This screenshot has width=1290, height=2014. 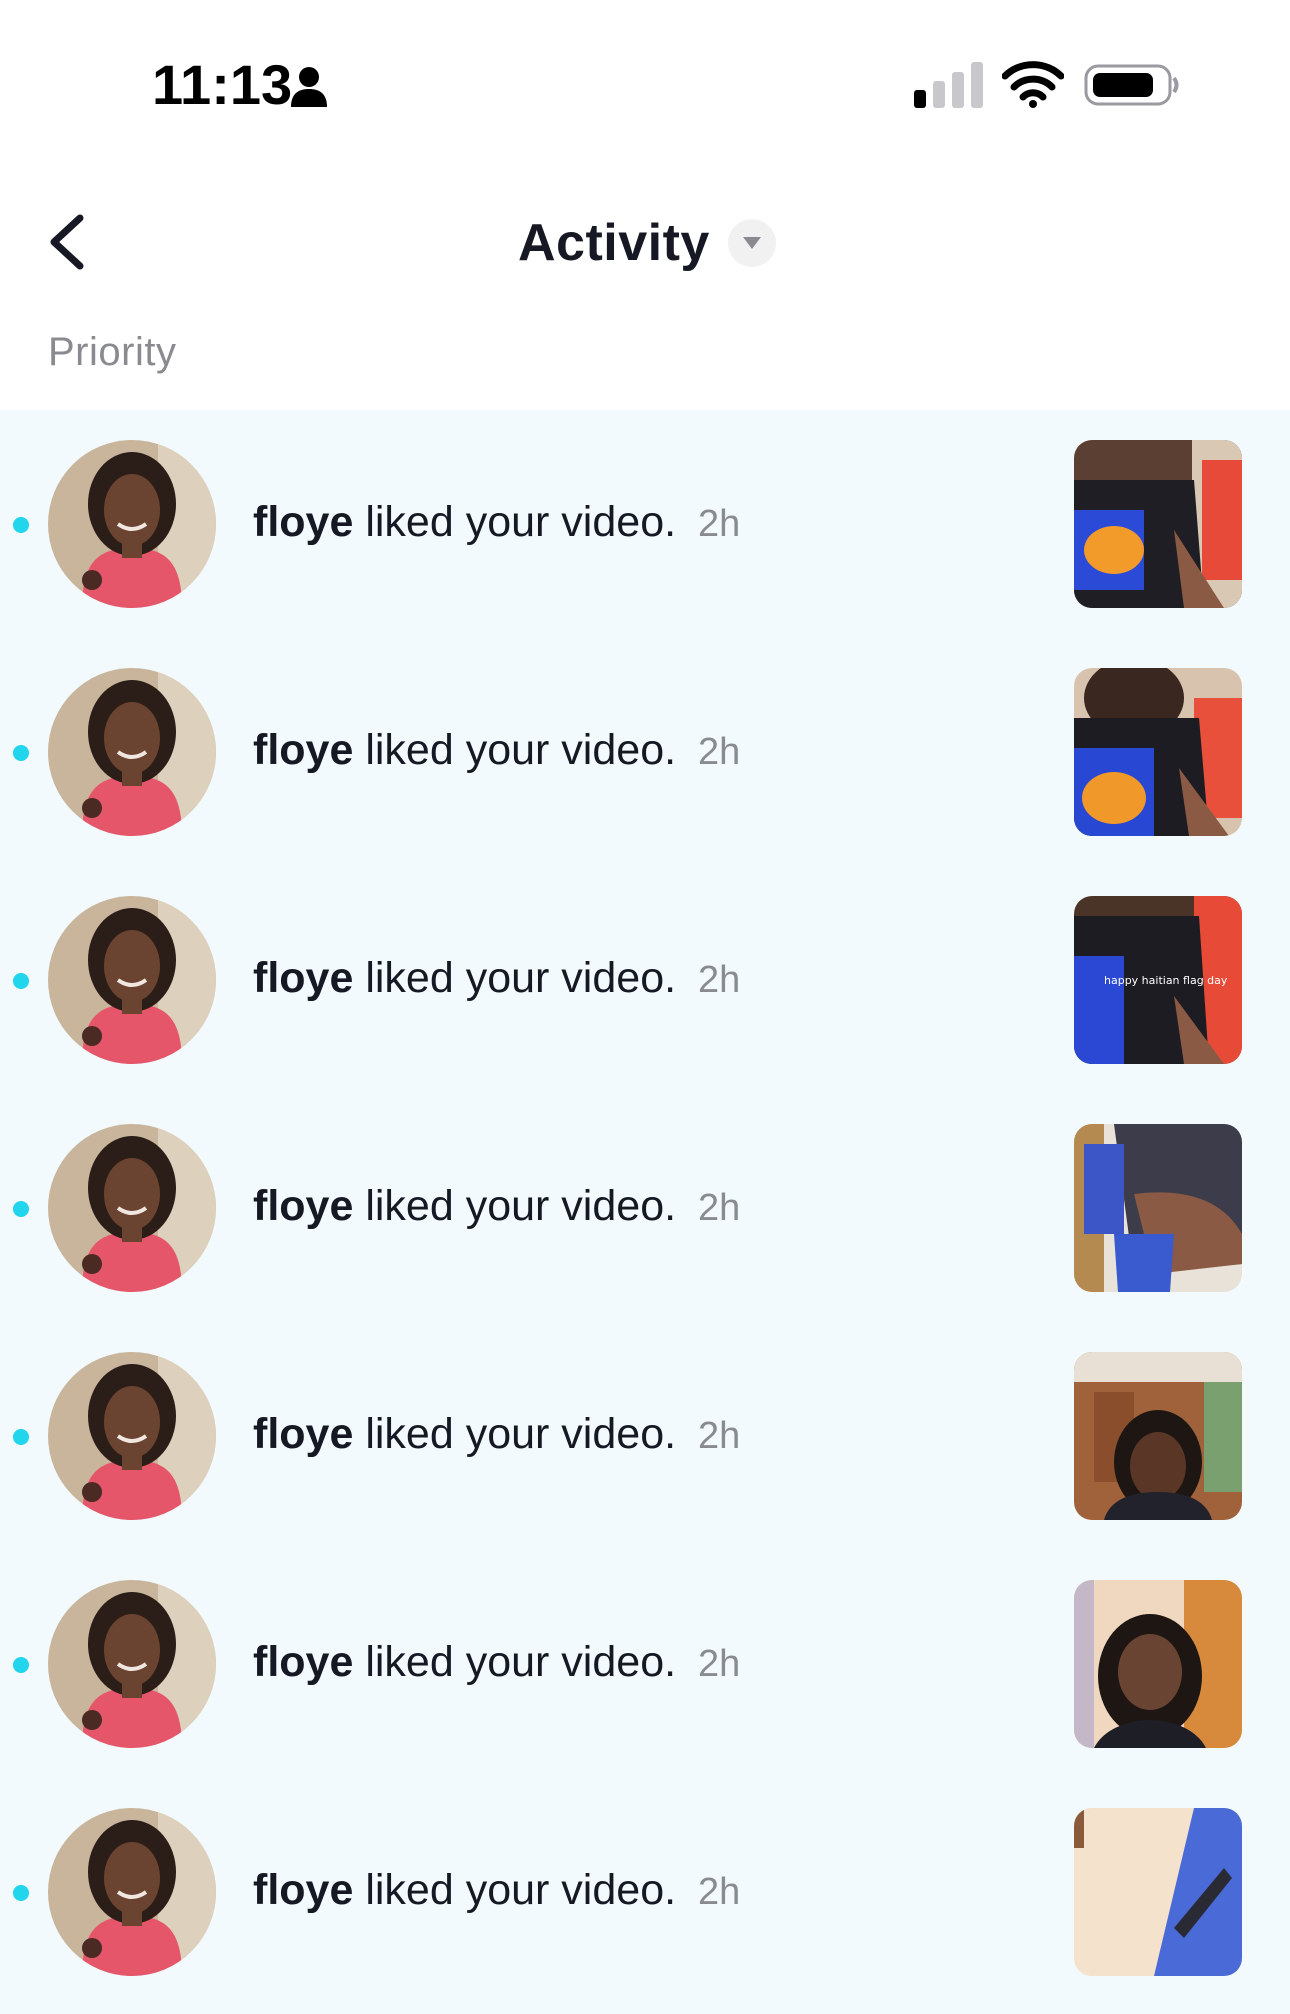 I want to click on video-thumbnail: happy haitian flag day, so click(x=1158, y=980).